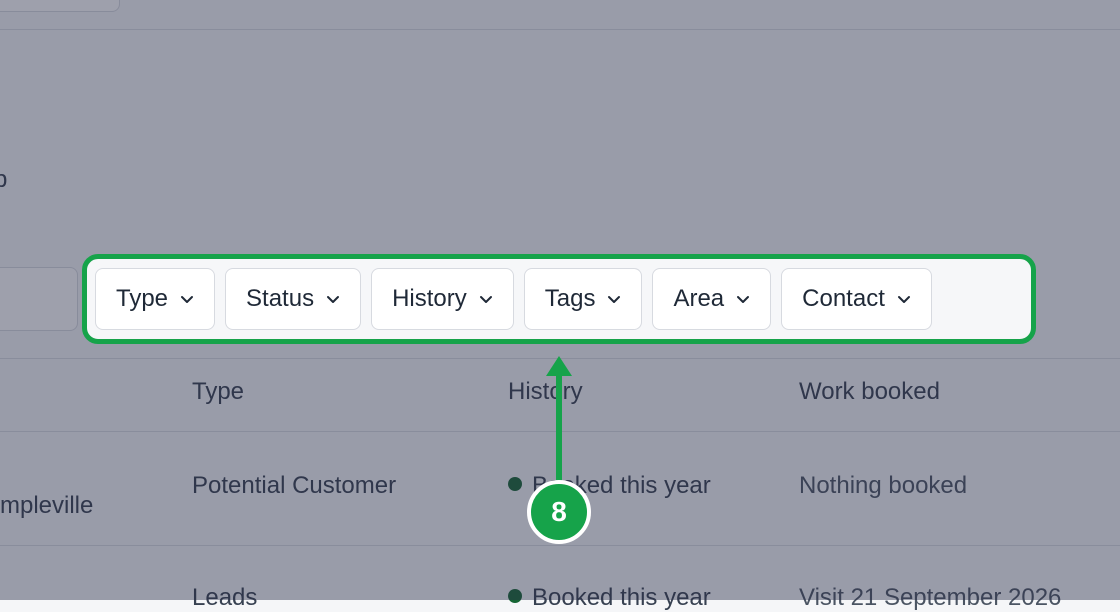  Describe the element at coordinates (559, 512) in the screenshot. I see `step-badge: 8` at that location.